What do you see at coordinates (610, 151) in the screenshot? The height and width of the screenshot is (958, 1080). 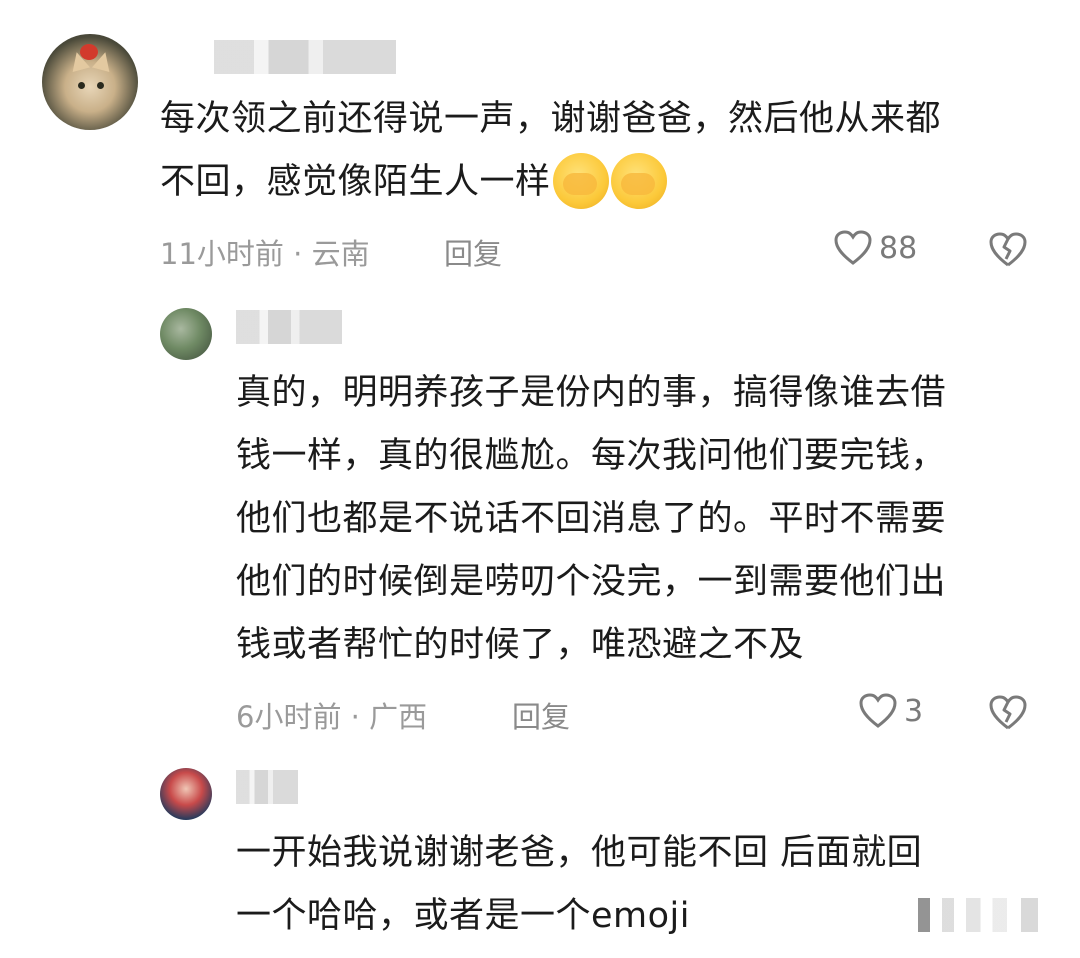 I see `comment-text: 每次领之前还得说一声，谢谢爸爸，然后他从来都 不回，感觉像陌生人一样` at bounding box center [610, 151].